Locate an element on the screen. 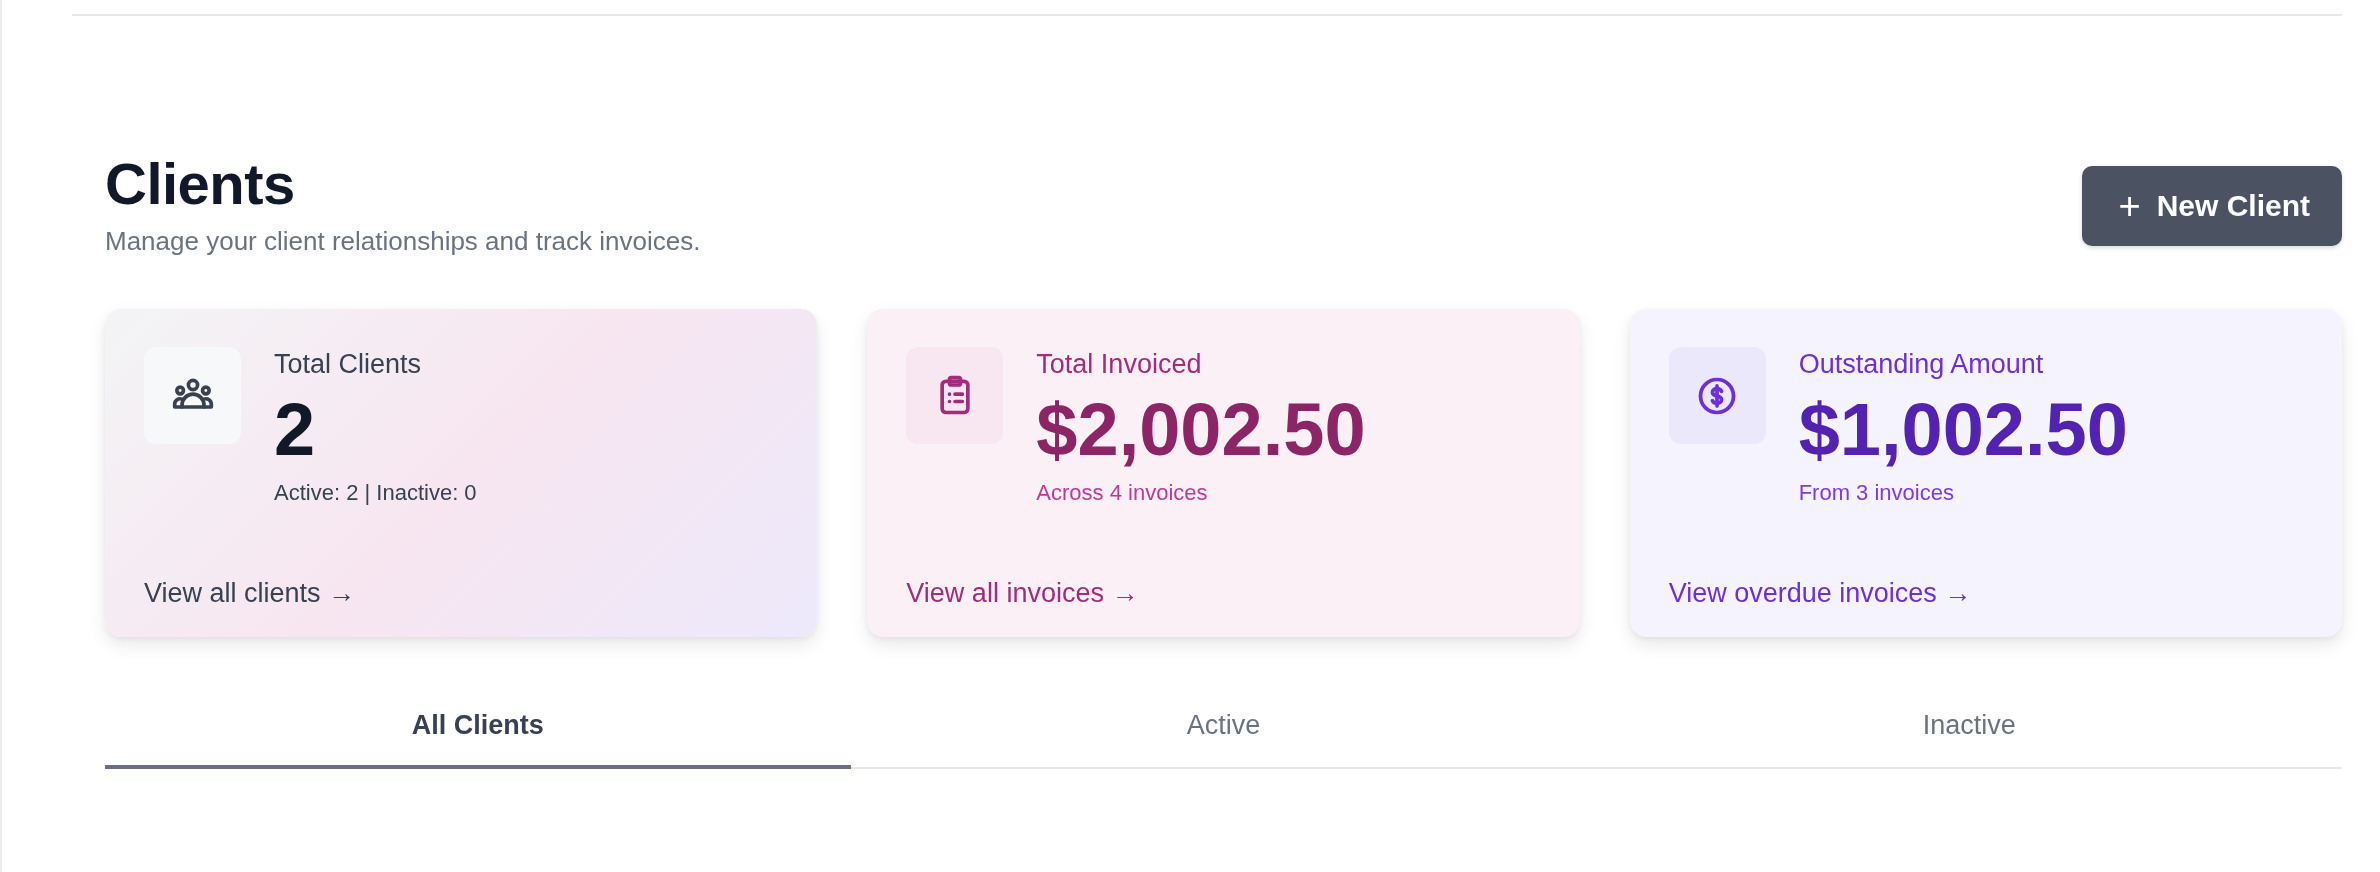 The image size is (2380, 872). stat-detail: Across 4 invoices is located at coordinates (1122, 493).